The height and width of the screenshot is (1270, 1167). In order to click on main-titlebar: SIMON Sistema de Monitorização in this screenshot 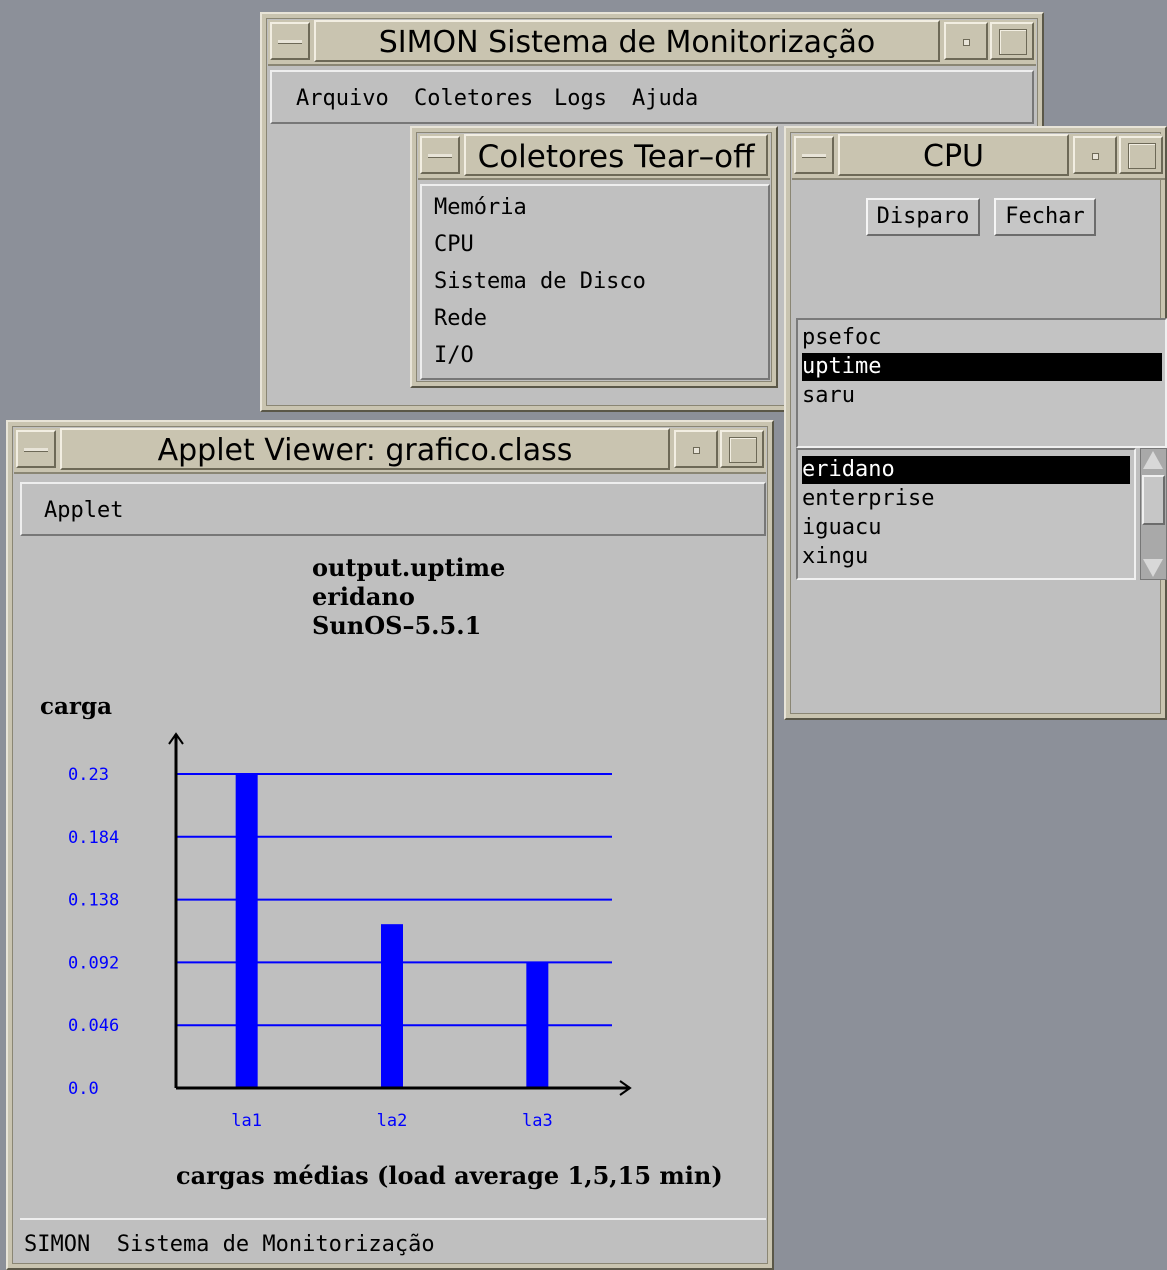, I will do `click(652, 43)`.